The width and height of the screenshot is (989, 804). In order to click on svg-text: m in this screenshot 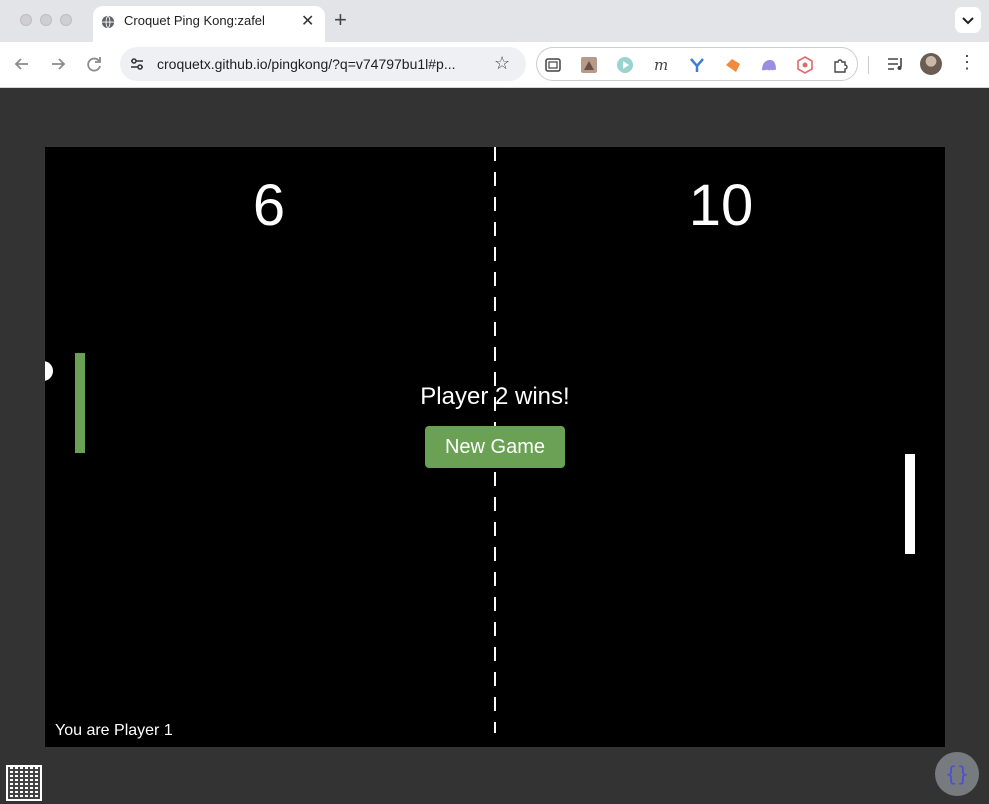, I will do `click(661, 65)`.